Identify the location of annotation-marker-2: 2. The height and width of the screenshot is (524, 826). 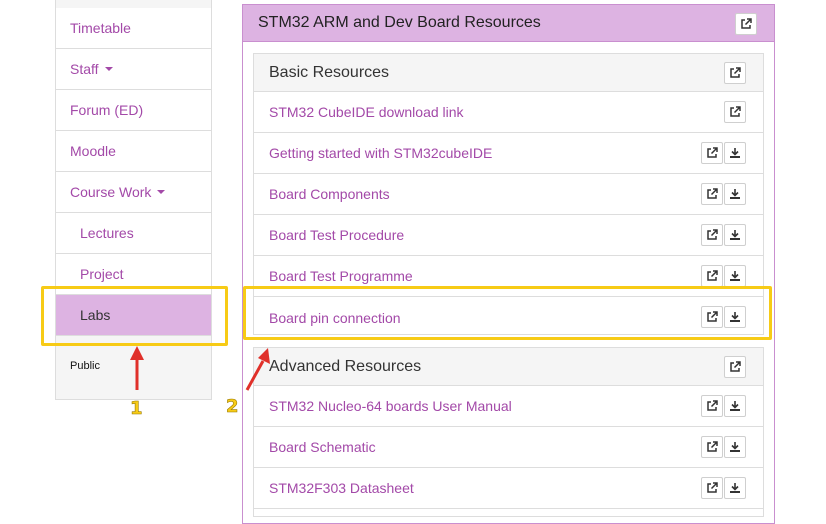
(232, 407).